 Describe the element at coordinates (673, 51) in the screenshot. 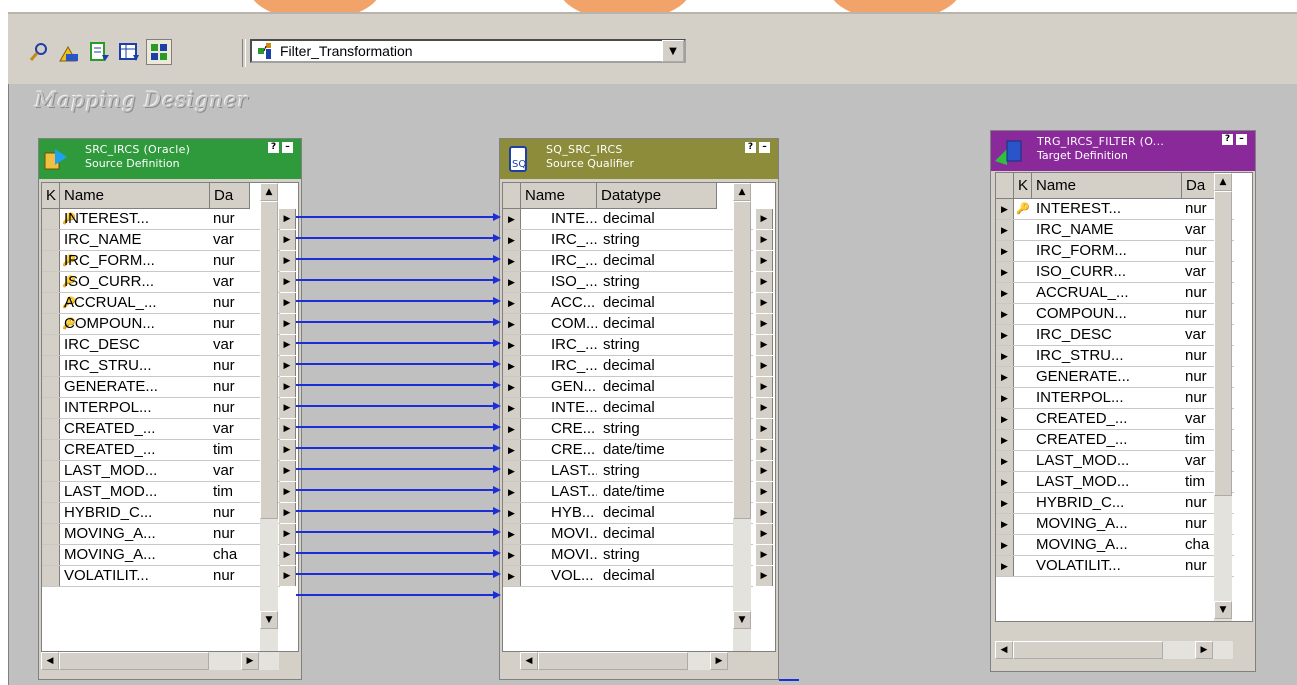

I see `chevron-down-icon: ▼` at that location.